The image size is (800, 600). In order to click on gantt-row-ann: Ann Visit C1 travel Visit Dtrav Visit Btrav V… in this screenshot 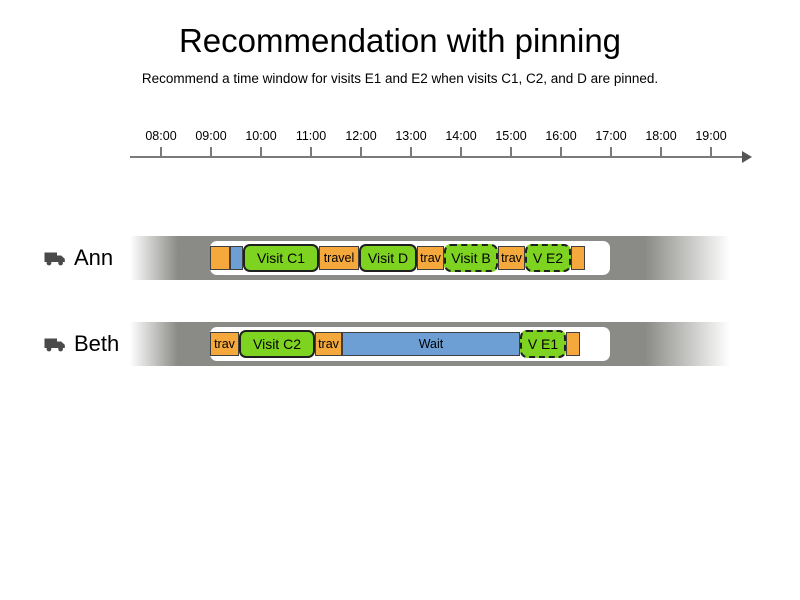, I will do `click(400, 258)`.